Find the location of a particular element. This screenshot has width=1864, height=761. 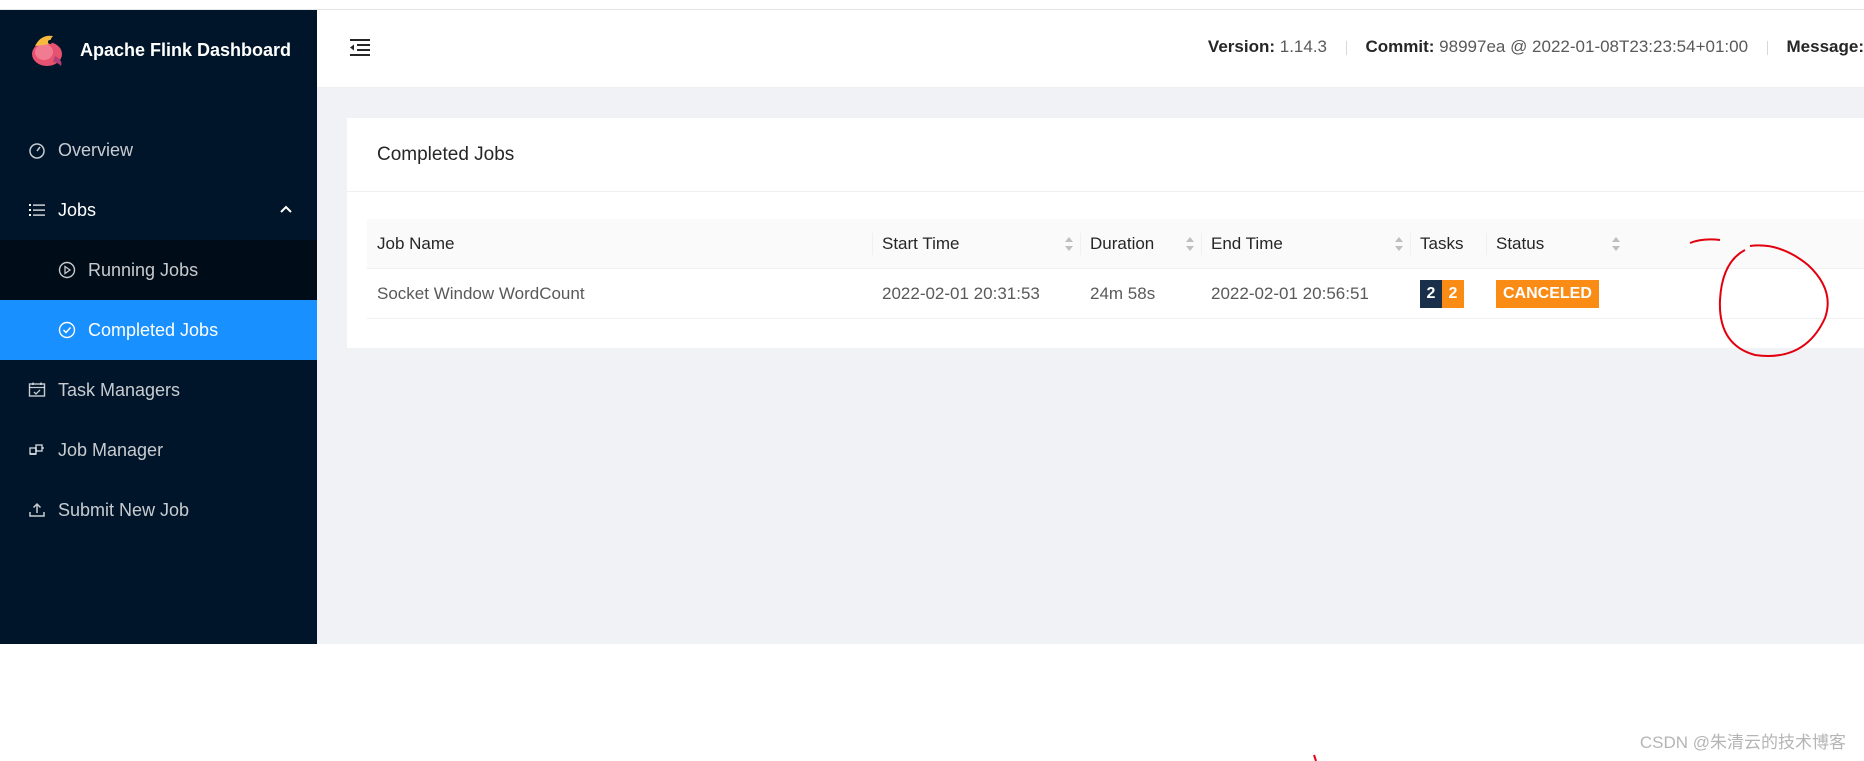

commit-label: Commit: is located at coordinates (1400, 46).